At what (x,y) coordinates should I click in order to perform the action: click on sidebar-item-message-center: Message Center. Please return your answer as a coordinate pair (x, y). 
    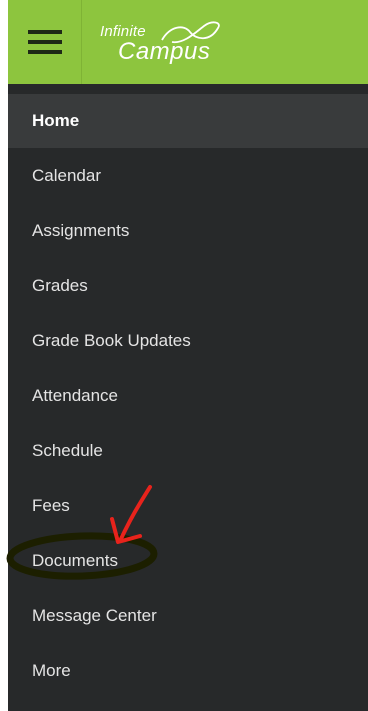
    Looking at the image, I should click on (188, 615).